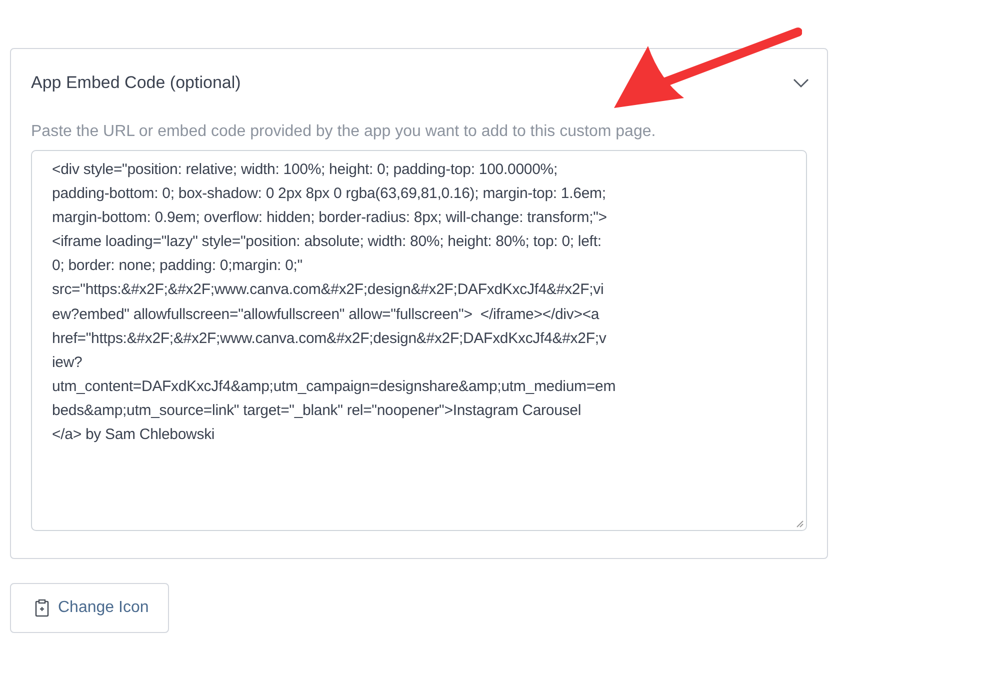 The width and height of the screenshot is (1000, 700). What do you see at coordinates (801, 83) in the screenshot?
I see `chevron-icon` at bounding box center [801, 83].